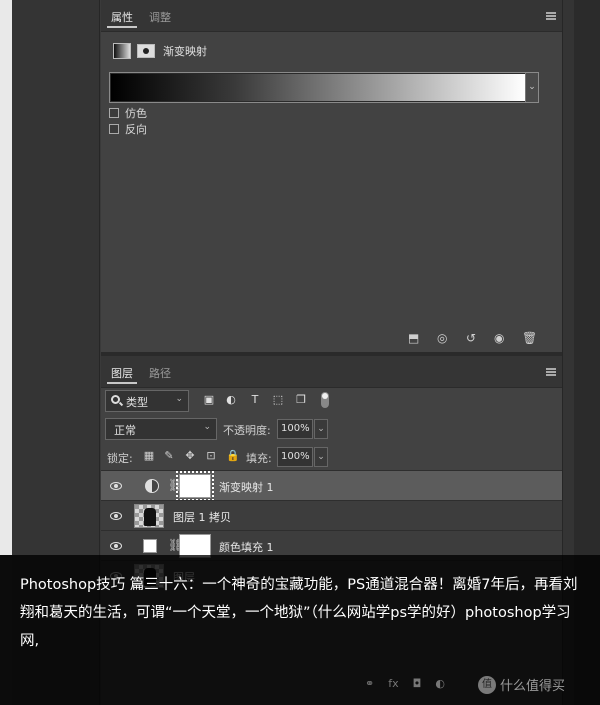  I want to click on layer-thumbnail, so click(149, 516).